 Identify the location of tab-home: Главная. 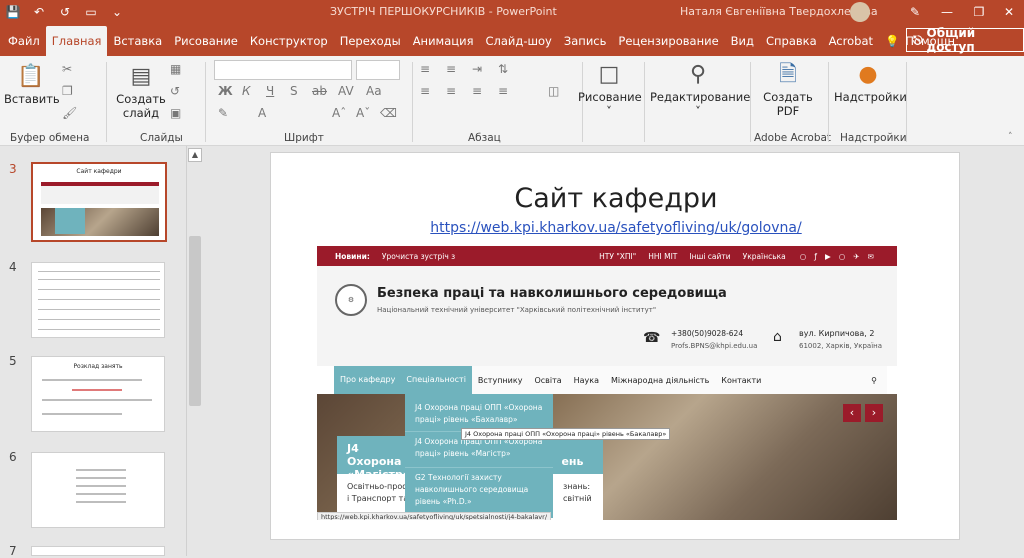
(76, 41).